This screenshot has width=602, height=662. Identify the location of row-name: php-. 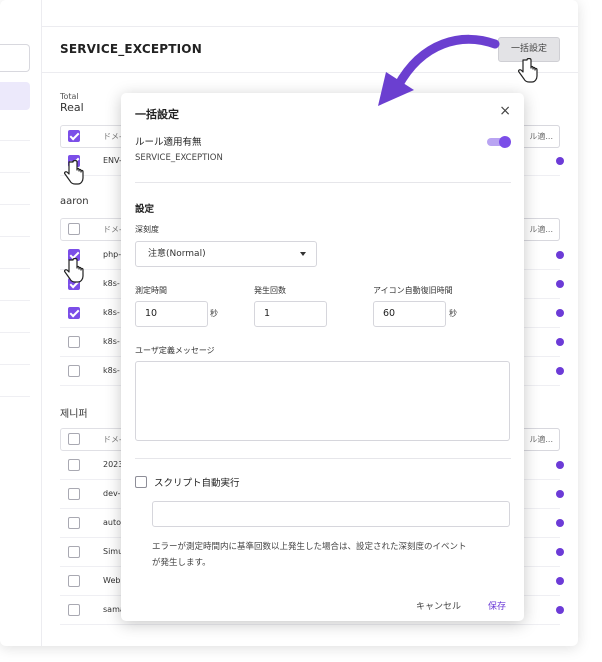
(112, 254).